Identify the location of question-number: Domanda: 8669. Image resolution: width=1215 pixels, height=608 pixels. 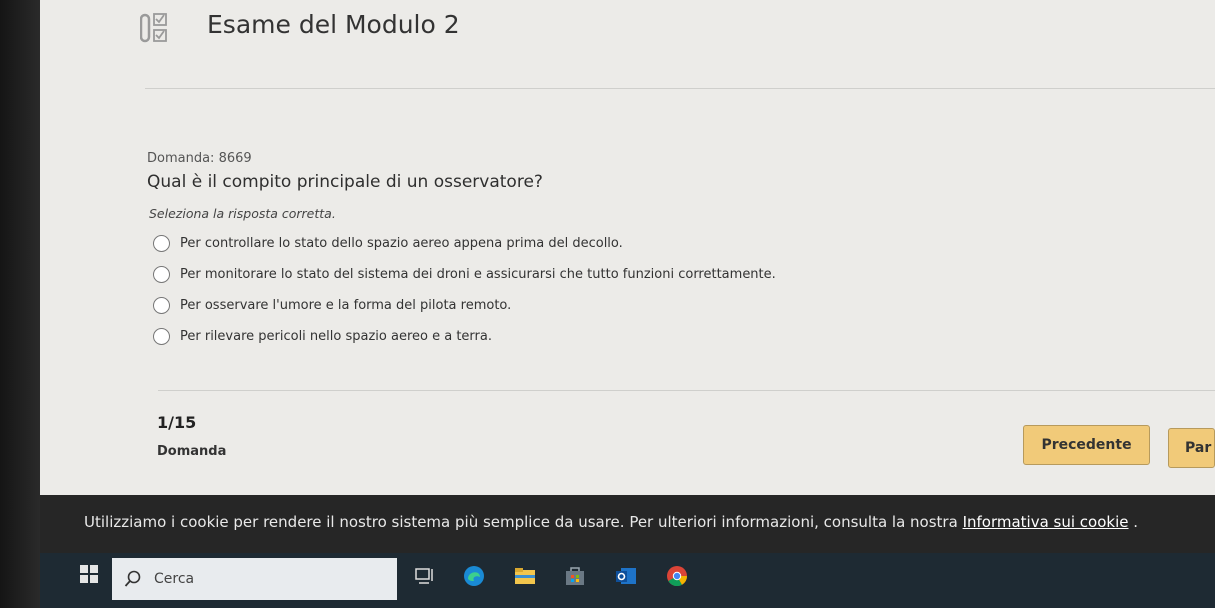
(199, 158).